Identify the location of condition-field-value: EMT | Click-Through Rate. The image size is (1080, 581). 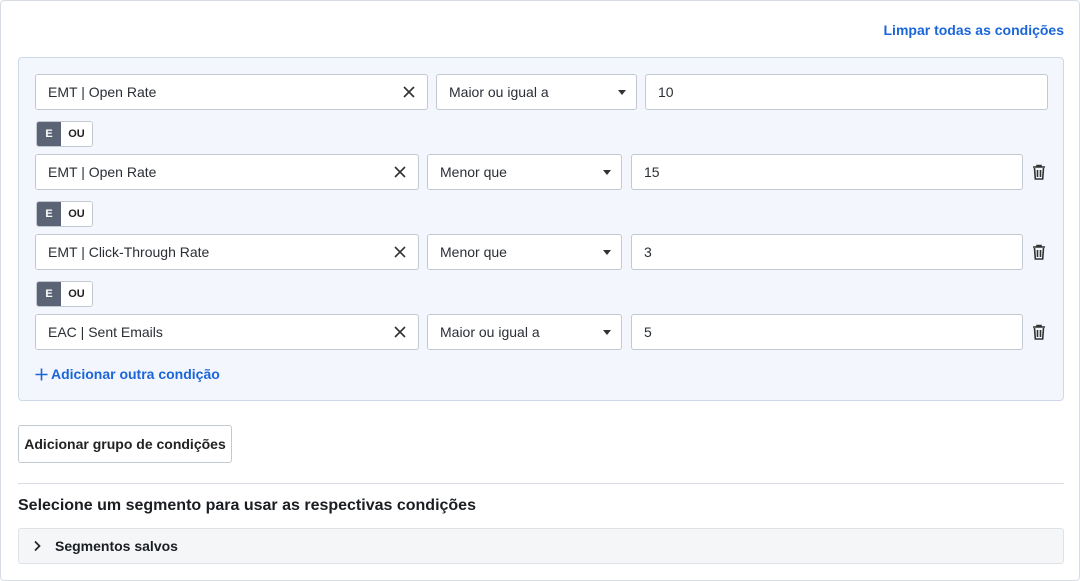
(129, 252).